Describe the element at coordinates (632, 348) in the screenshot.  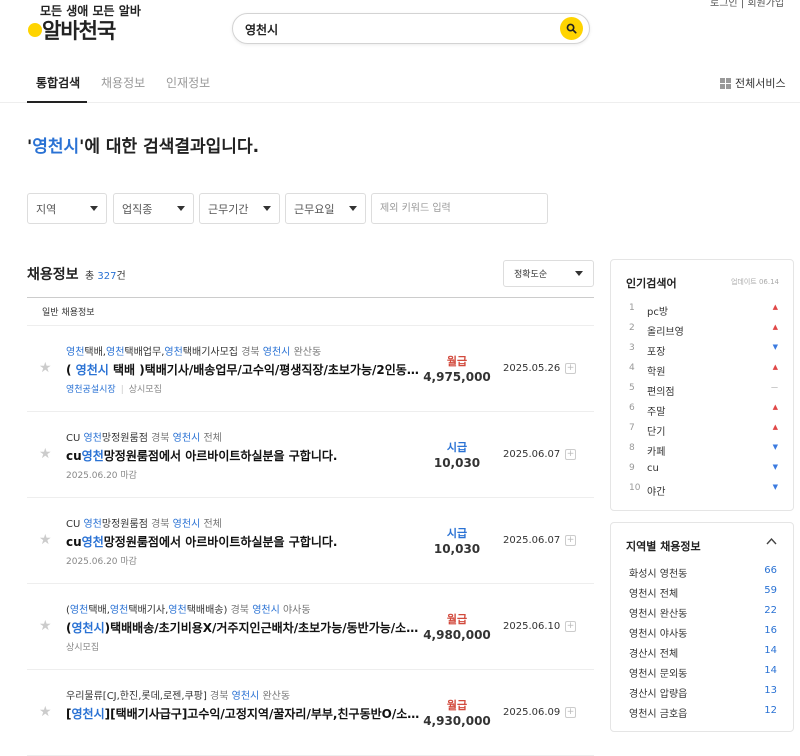
I see `keyword-rank: 3` at that location.